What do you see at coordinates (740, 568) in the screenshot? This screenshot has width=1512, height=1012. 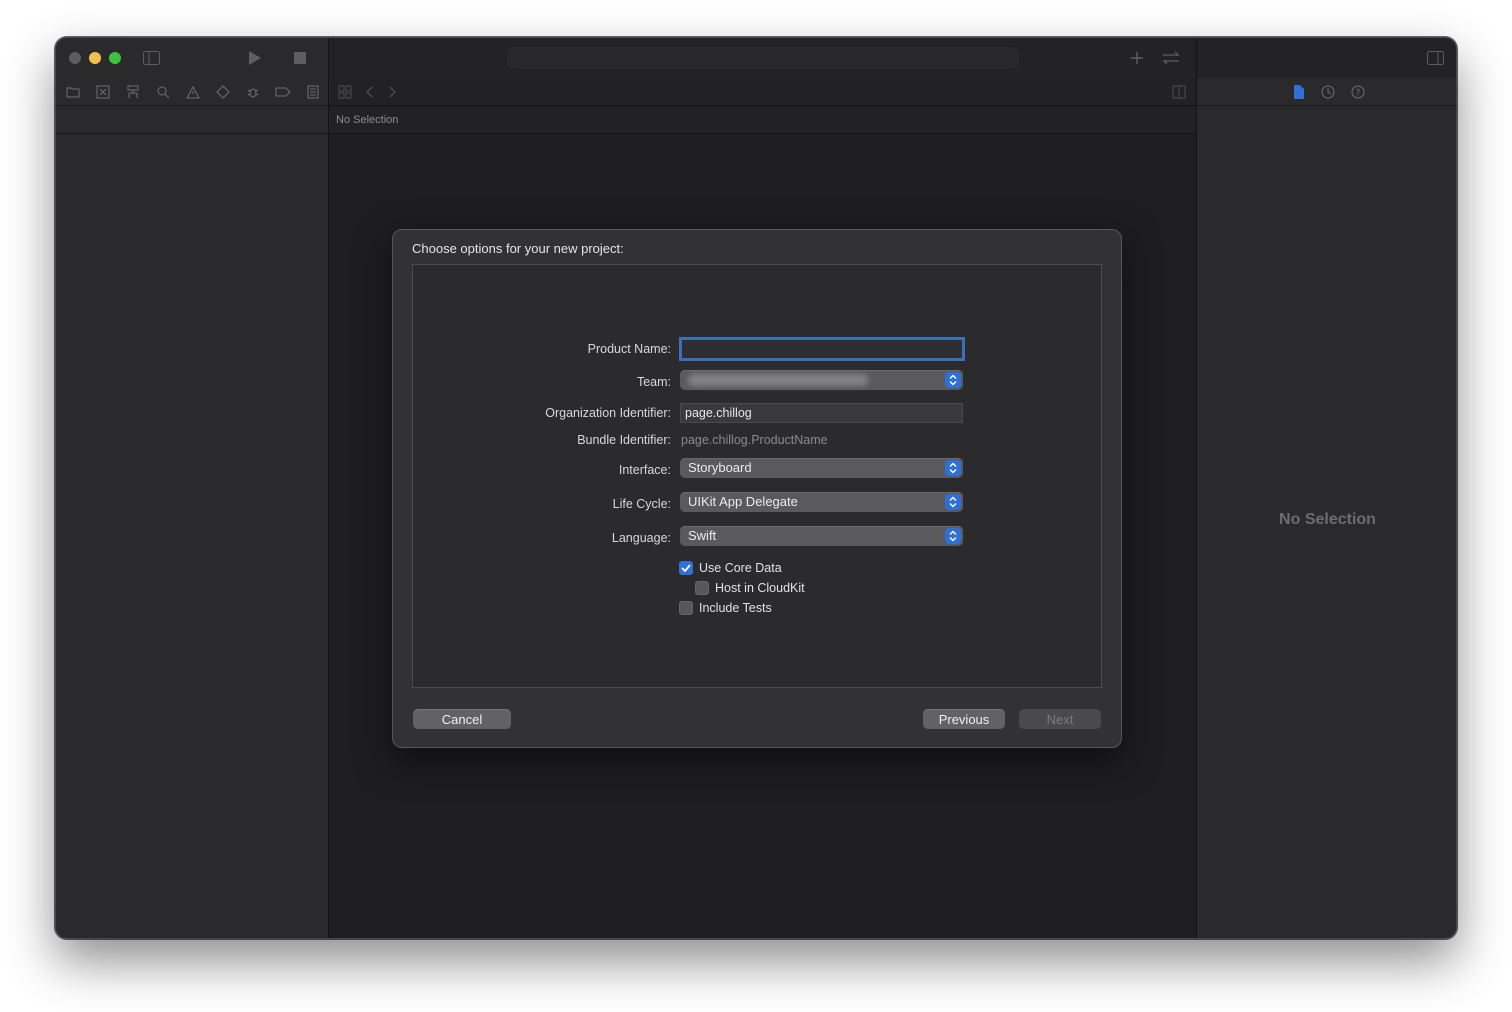 I see `use-core-data-label: Use Core Data` at bounding box center [740, 568].